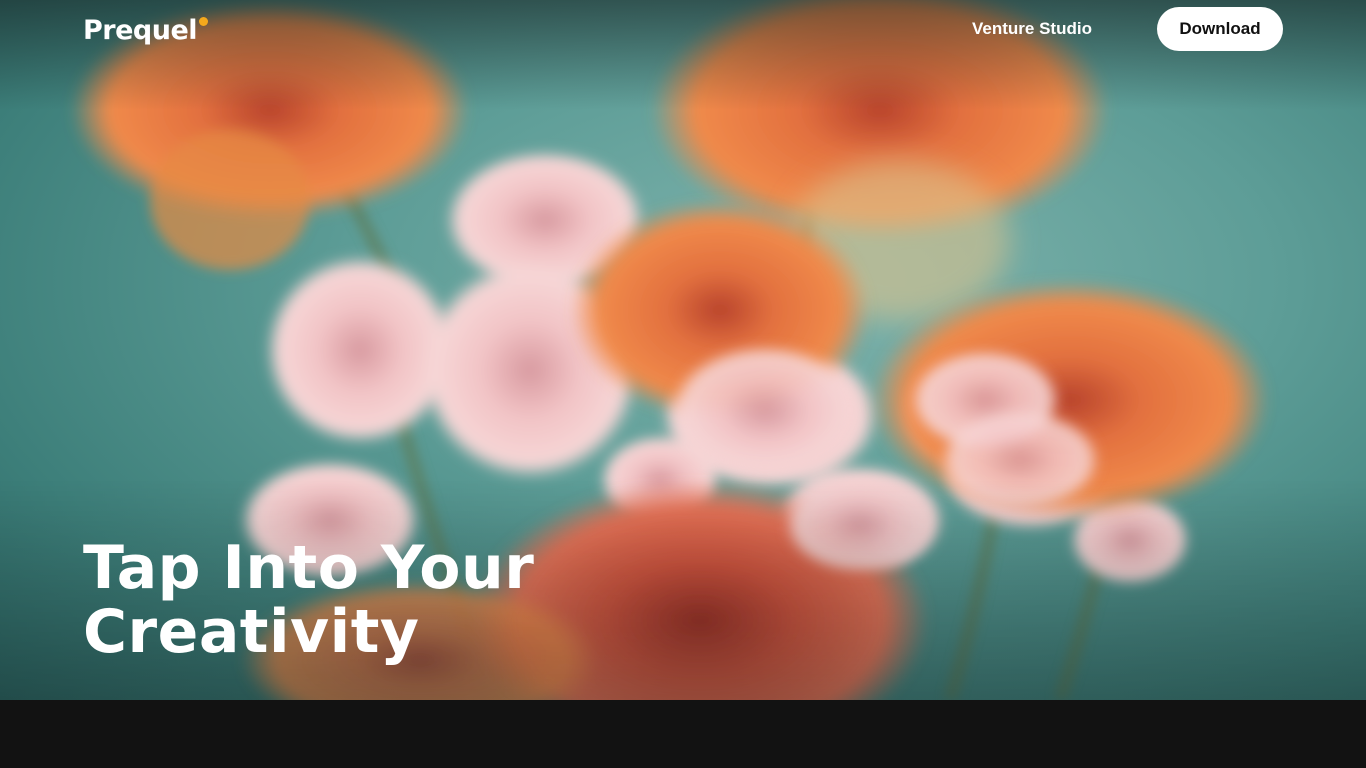  What do you see at coordinates (140, 30) in the screenshot?
I see `logo-wordmark: Prequel` at bounding box center [140, 30].